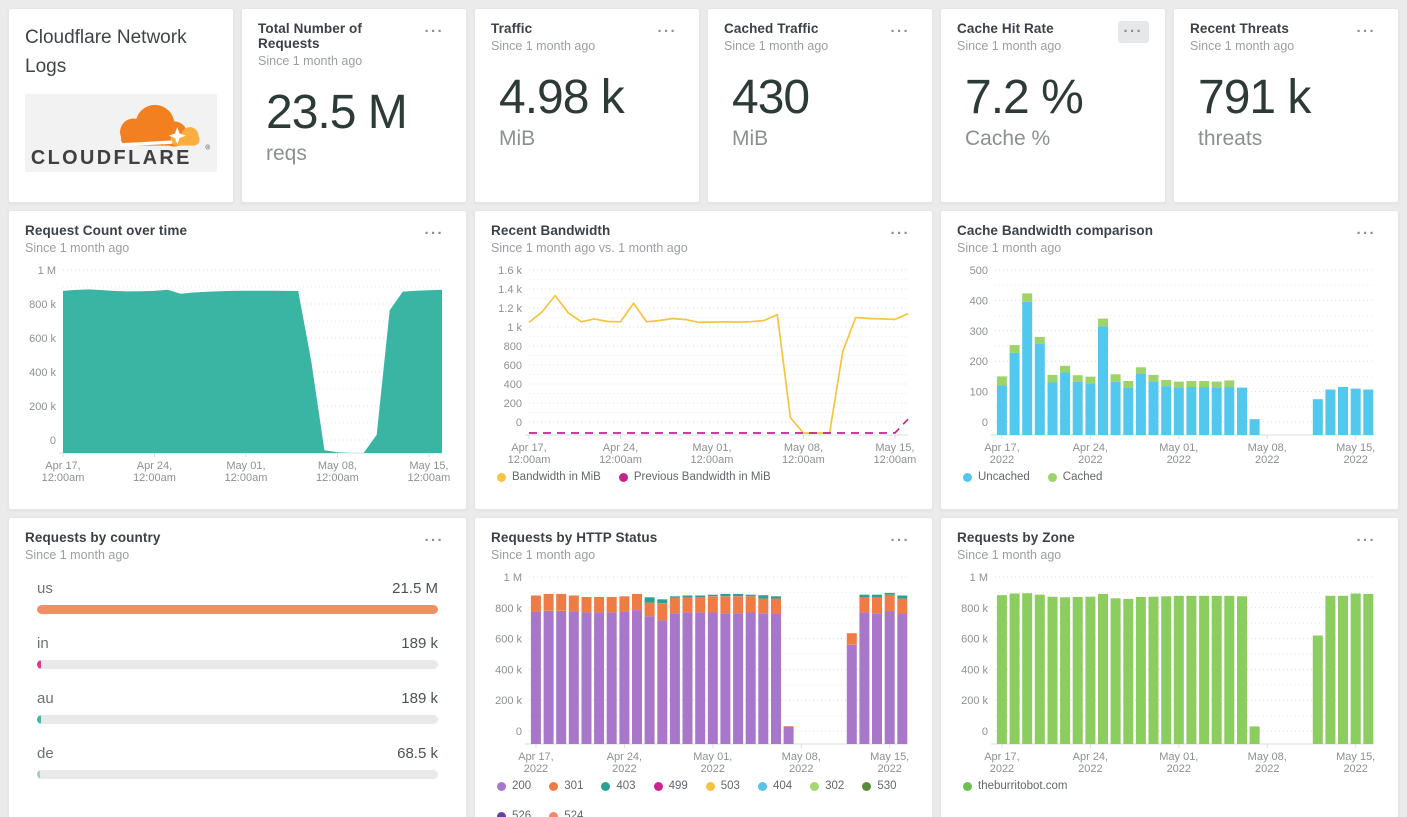  What do you see at coordinates (587, 105) in the screenshot?
I see `stat-panel-traffic: Traffic Since 1 month ago ··· 4.98 k MiB` at bounding box center [587, 105].